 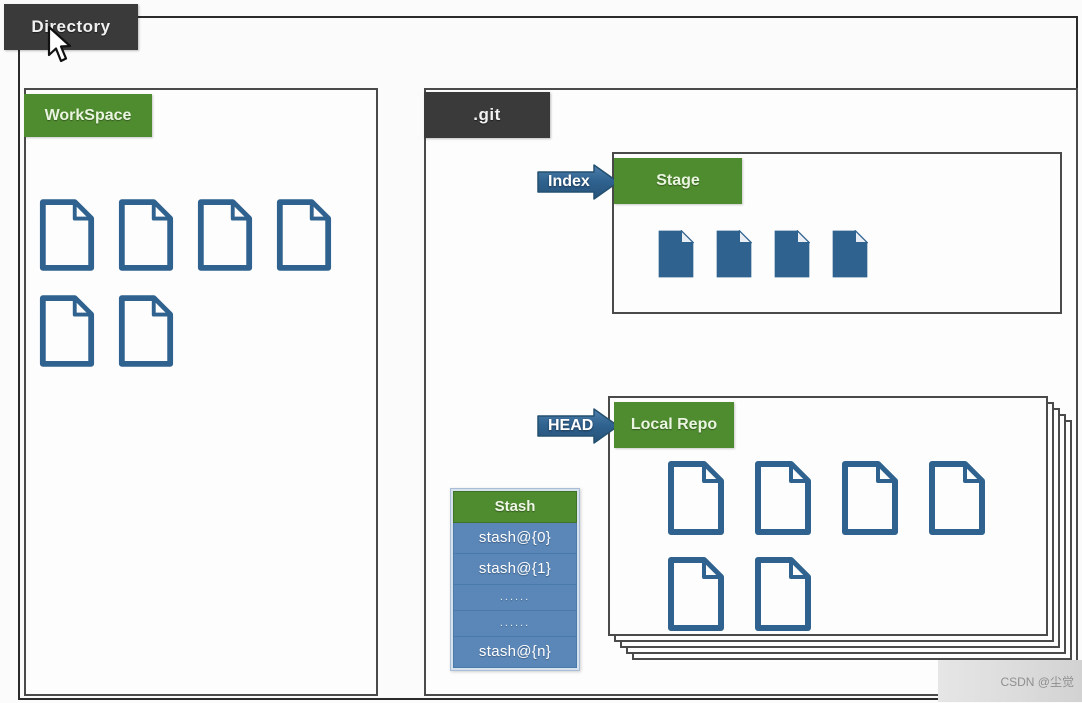 What do you see at coordinates (515, 569) in the screenshot?
I see `stash-row: stash@{1}` at bounding box center [515, 569].